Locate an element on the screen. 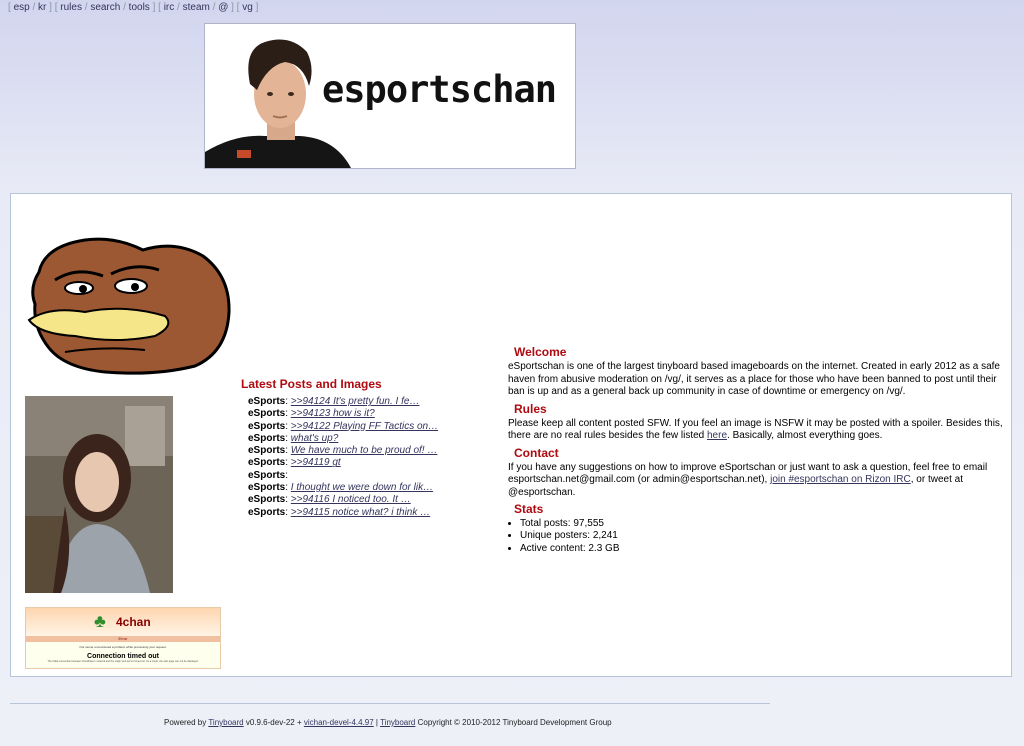  latest-posts-title: Latest Posts and Images is located at coordinates (311, 384).